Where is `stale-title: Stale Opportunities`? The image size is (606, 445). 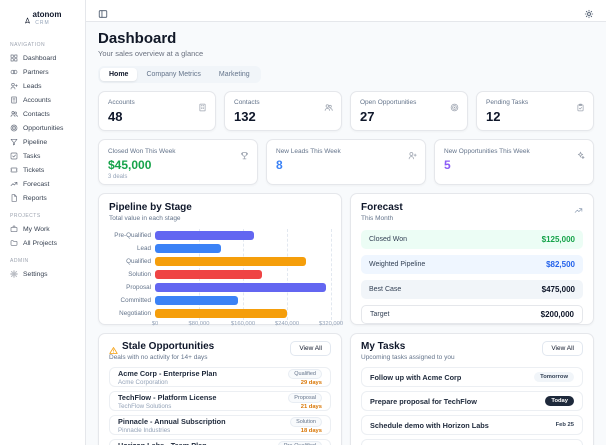 stale-title: Stale Opportunities is located at coordinates (168, 346).